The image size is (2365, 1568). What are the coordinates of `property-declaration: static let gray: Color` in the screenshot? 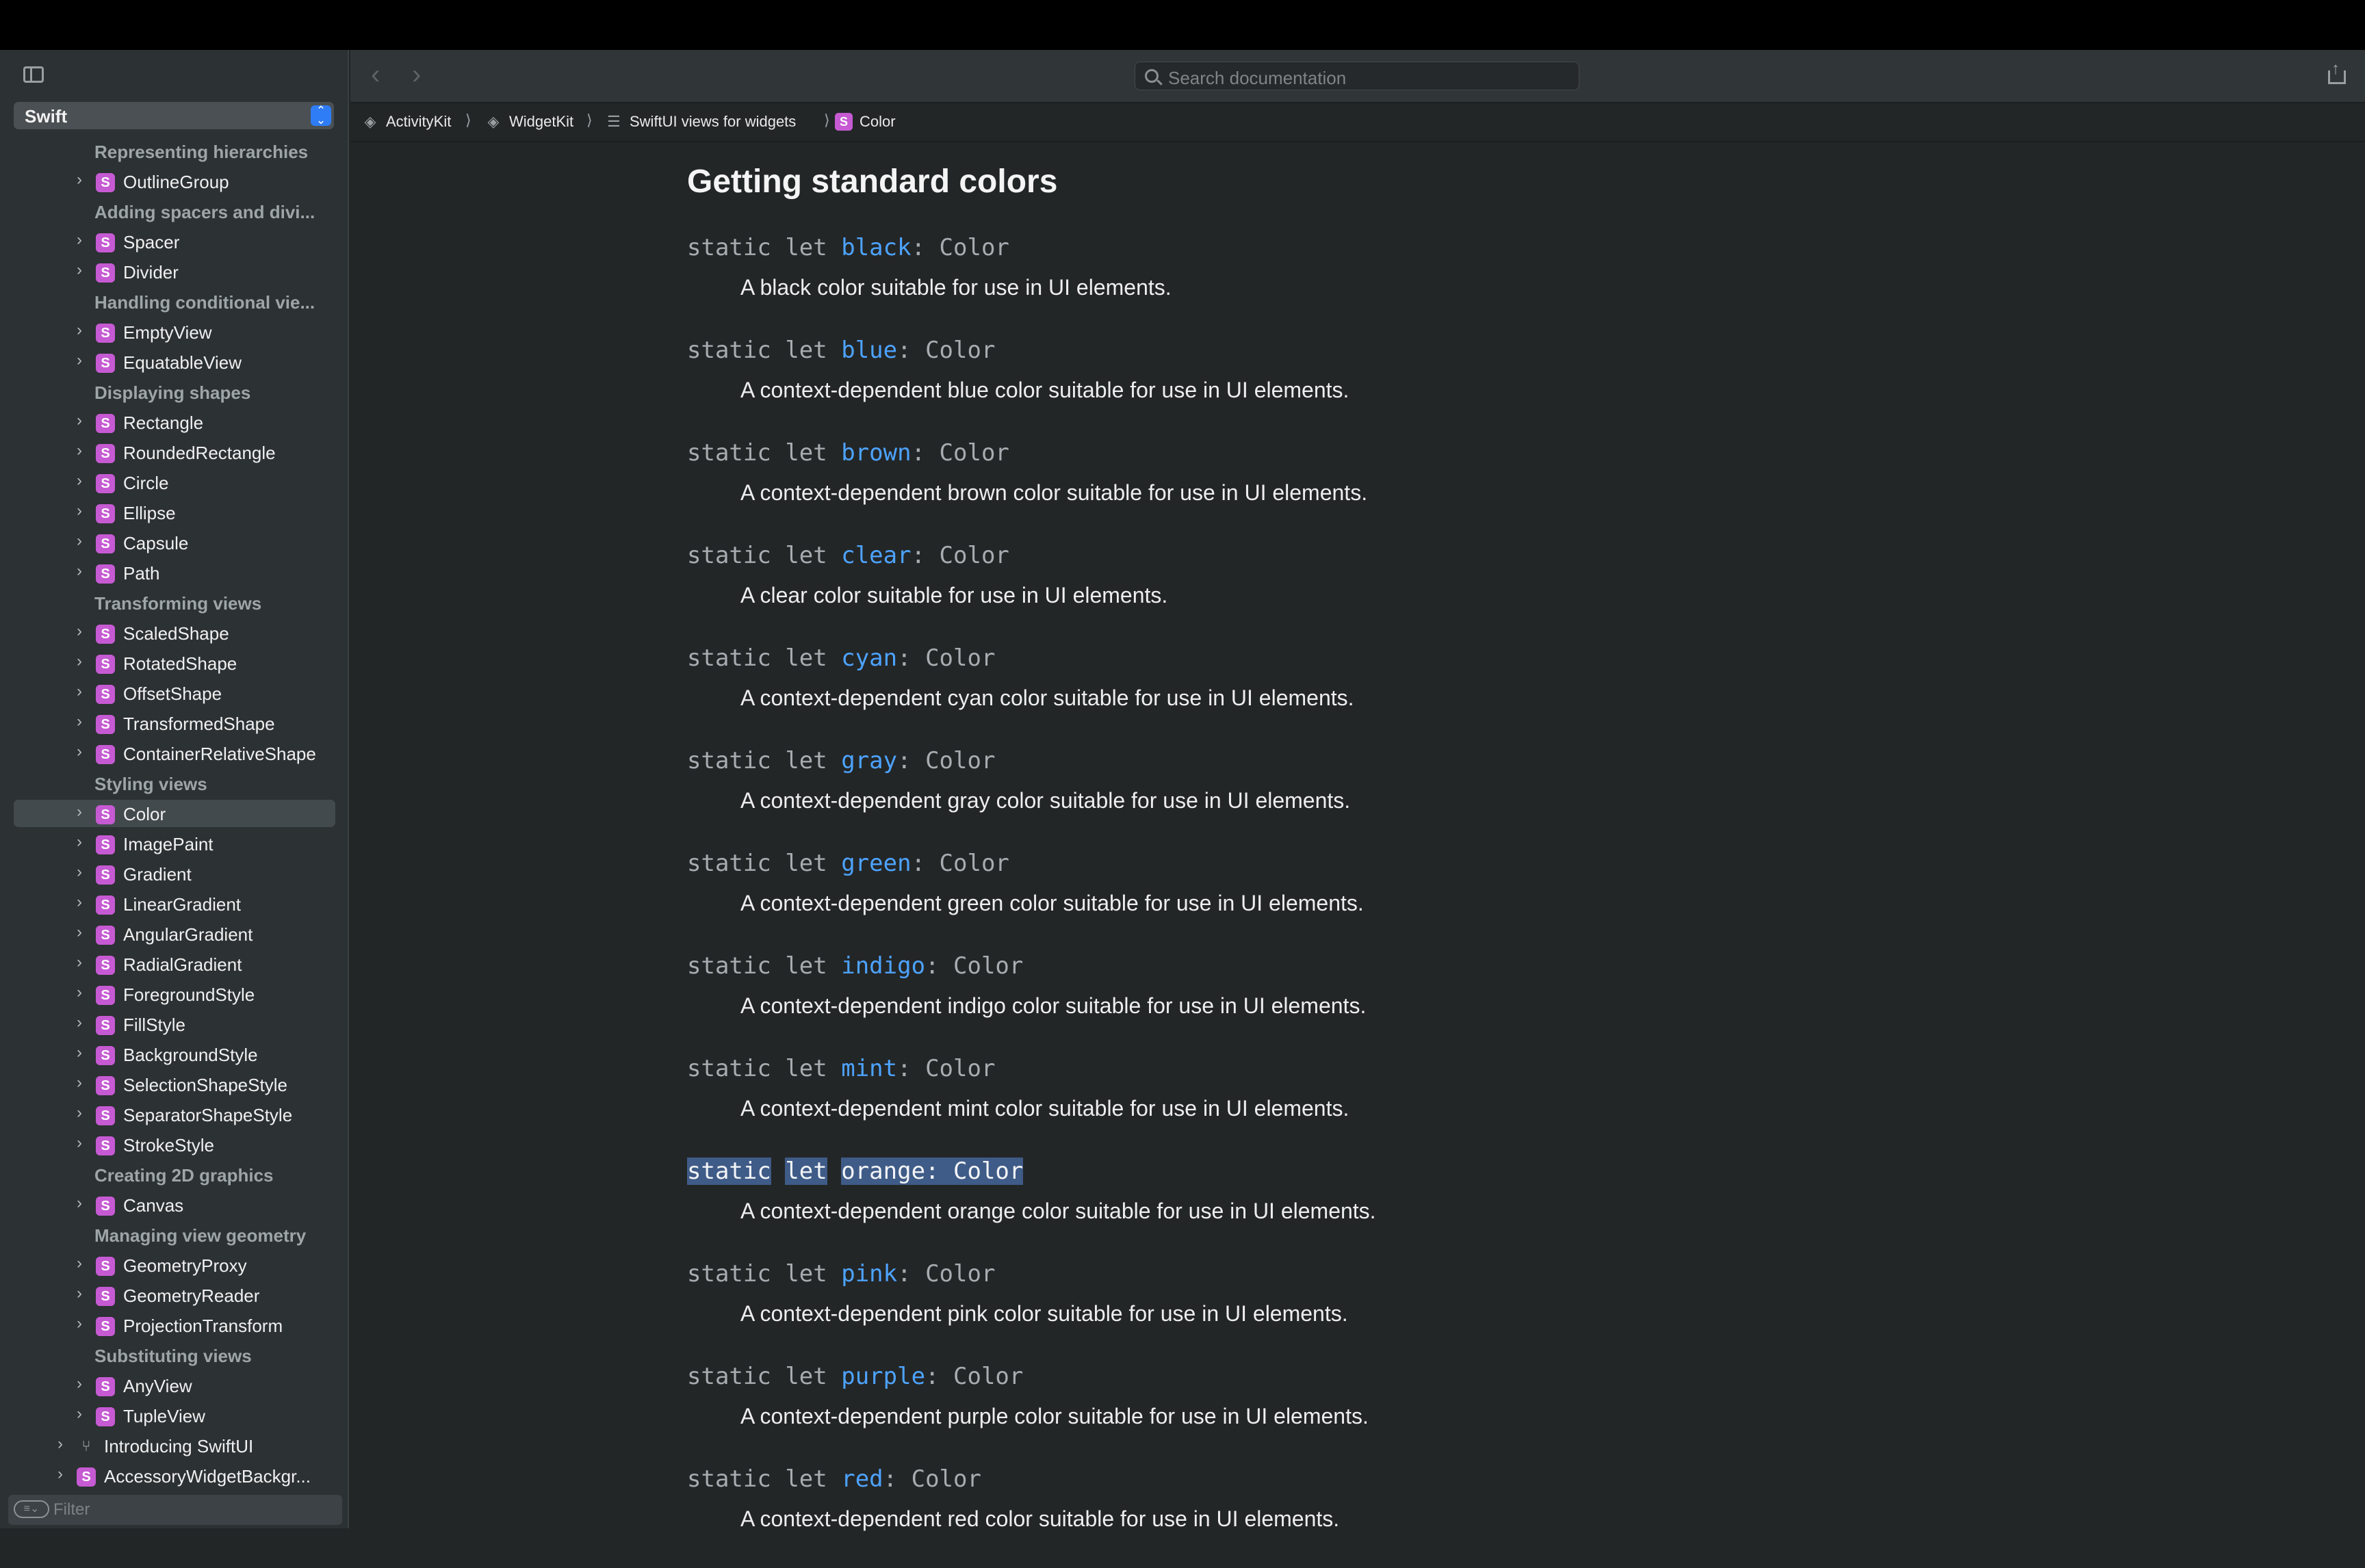 It's located at (841, 760).